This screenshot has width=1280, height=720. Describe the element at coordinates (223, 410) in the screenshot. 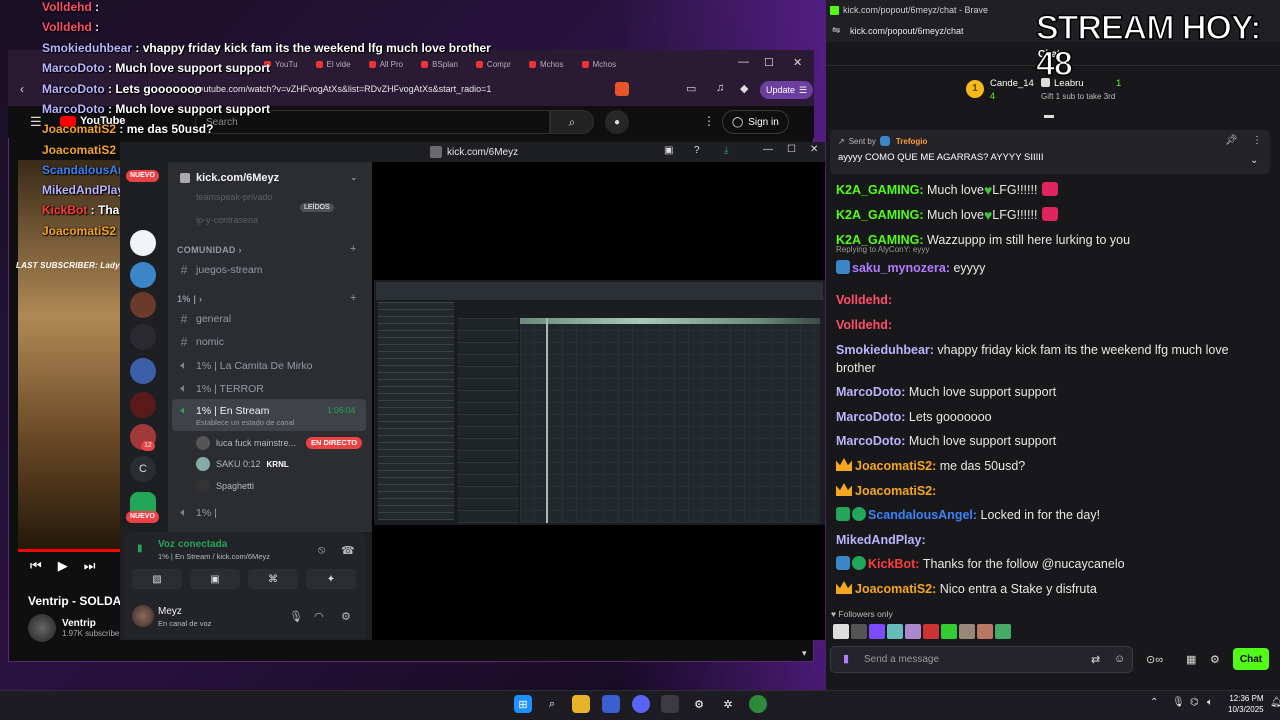

I see `channel-en-stream: 🔈︎ 1% | En Stream` at that location.